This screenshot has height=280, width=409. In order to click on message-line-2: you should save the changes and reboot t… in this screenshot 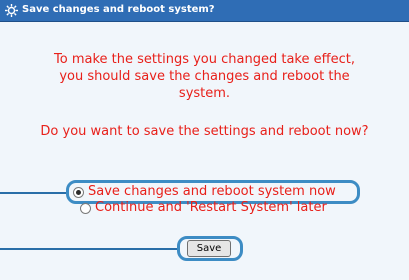, I will do `click(204, 76)`.